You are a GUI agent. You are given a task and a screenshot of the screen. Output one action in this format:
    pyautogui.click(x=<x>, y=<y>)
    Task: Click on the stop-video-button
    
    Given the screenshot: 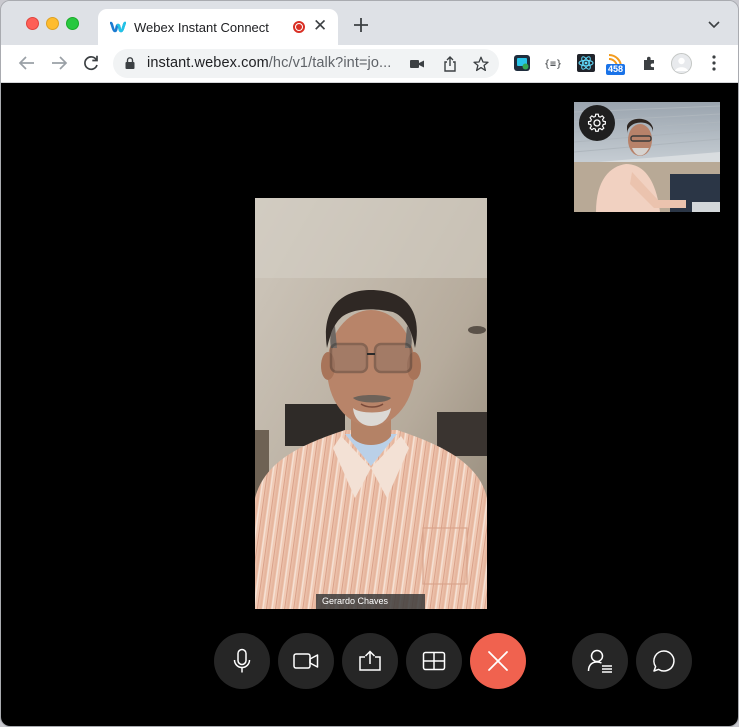 What is the action you would take?
    pyautogui.click(x=306, y=661)
    